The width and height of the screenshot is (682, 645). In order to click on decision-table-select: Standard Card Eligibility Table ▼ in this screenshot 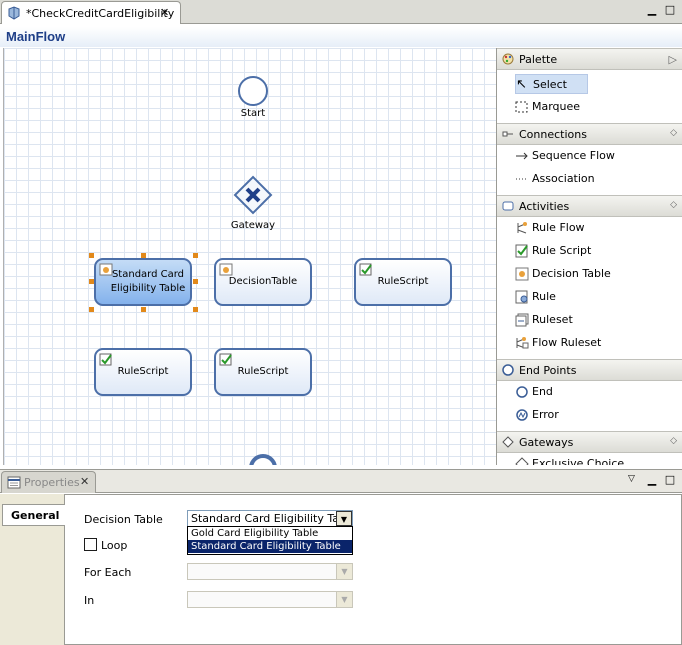, I will do `click(270, 518)`.